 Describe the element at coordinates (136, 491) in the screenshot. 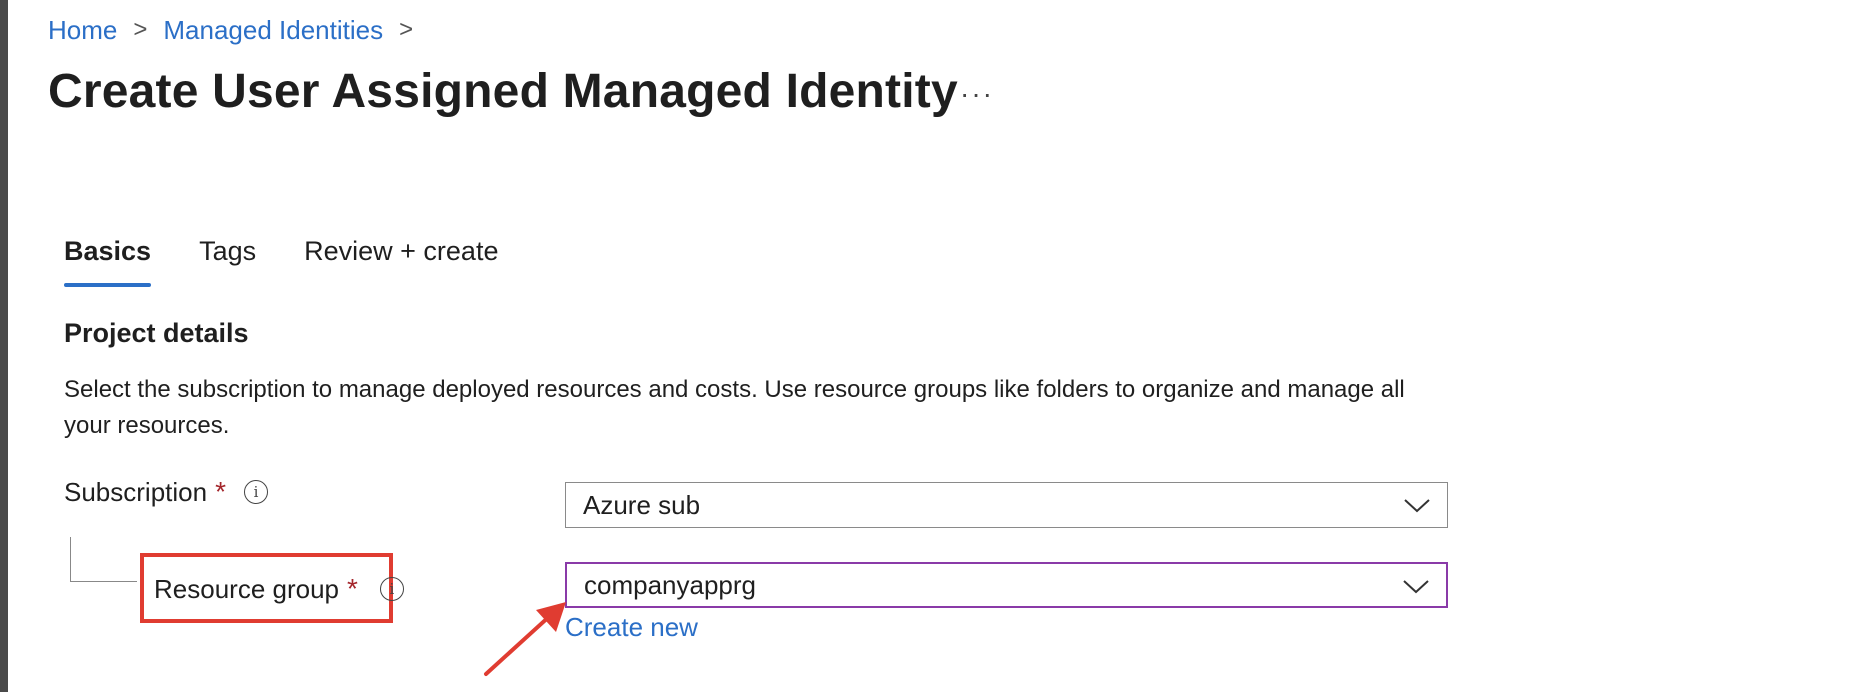

I see `subscription-label: Subscription` at that location.